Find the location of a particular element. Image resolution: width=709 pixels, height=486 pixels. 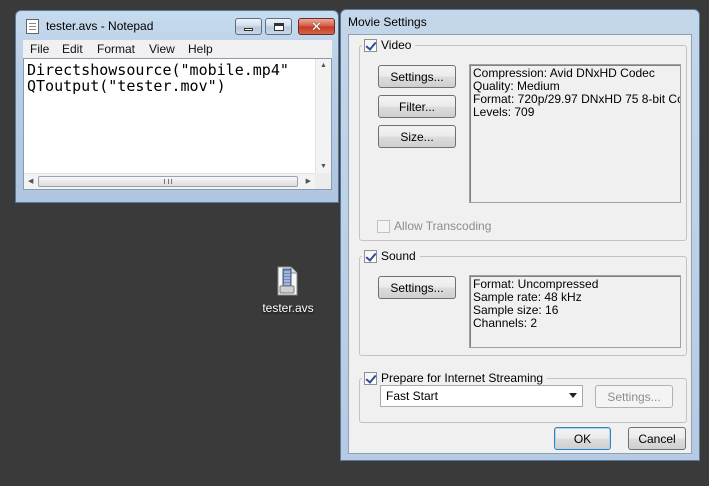

desktop-file-icon: tester.avs is located at coordinates (288, 294).